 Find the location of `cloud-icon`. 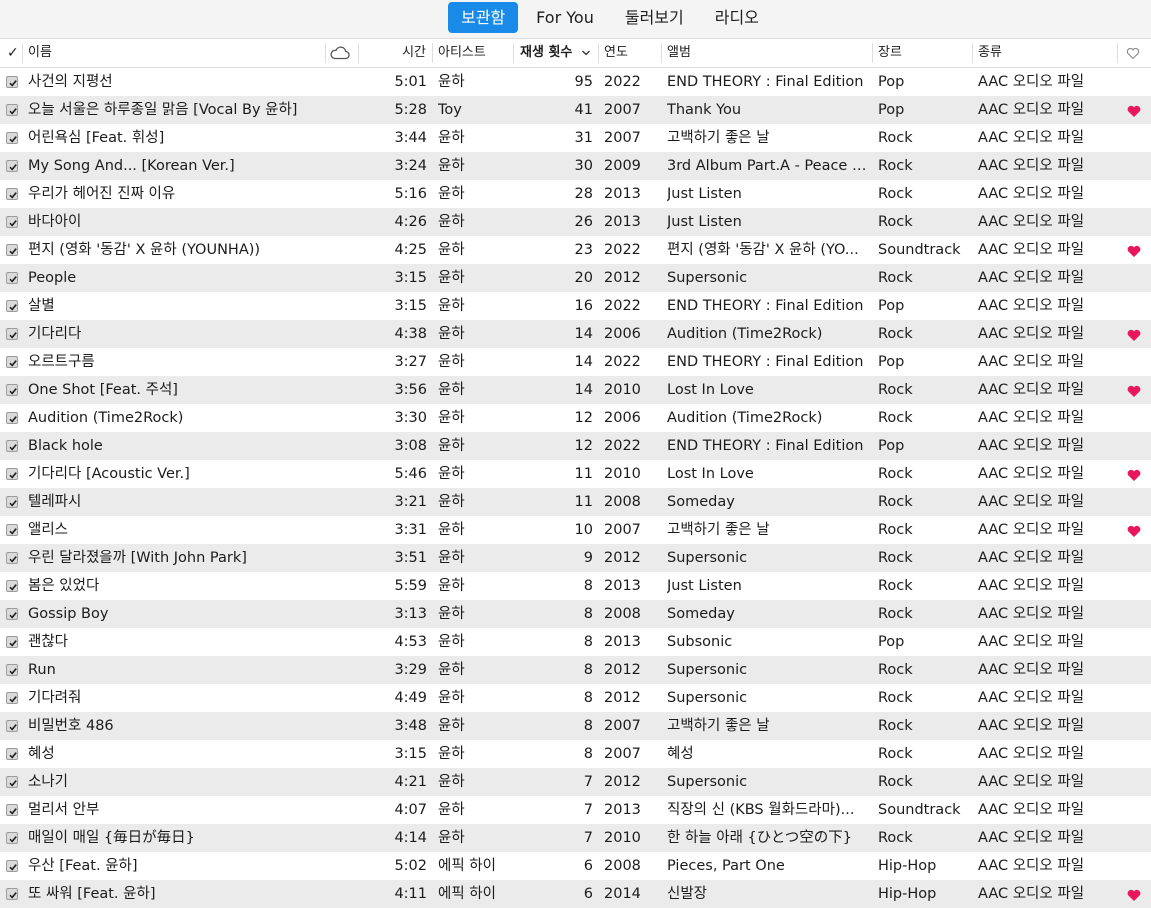

cloud-icon is located at coordinates (341, 53).